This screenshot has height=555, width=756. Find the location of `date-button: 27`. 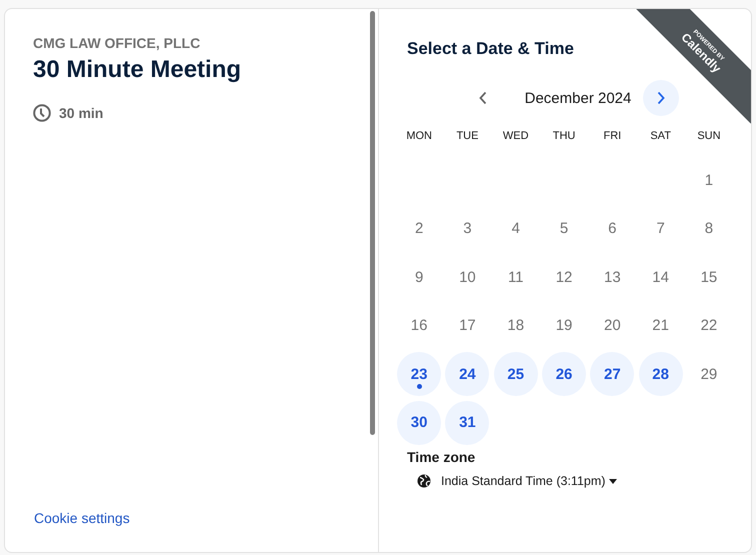

date-button: 27 is located at coordinates (612, 374).